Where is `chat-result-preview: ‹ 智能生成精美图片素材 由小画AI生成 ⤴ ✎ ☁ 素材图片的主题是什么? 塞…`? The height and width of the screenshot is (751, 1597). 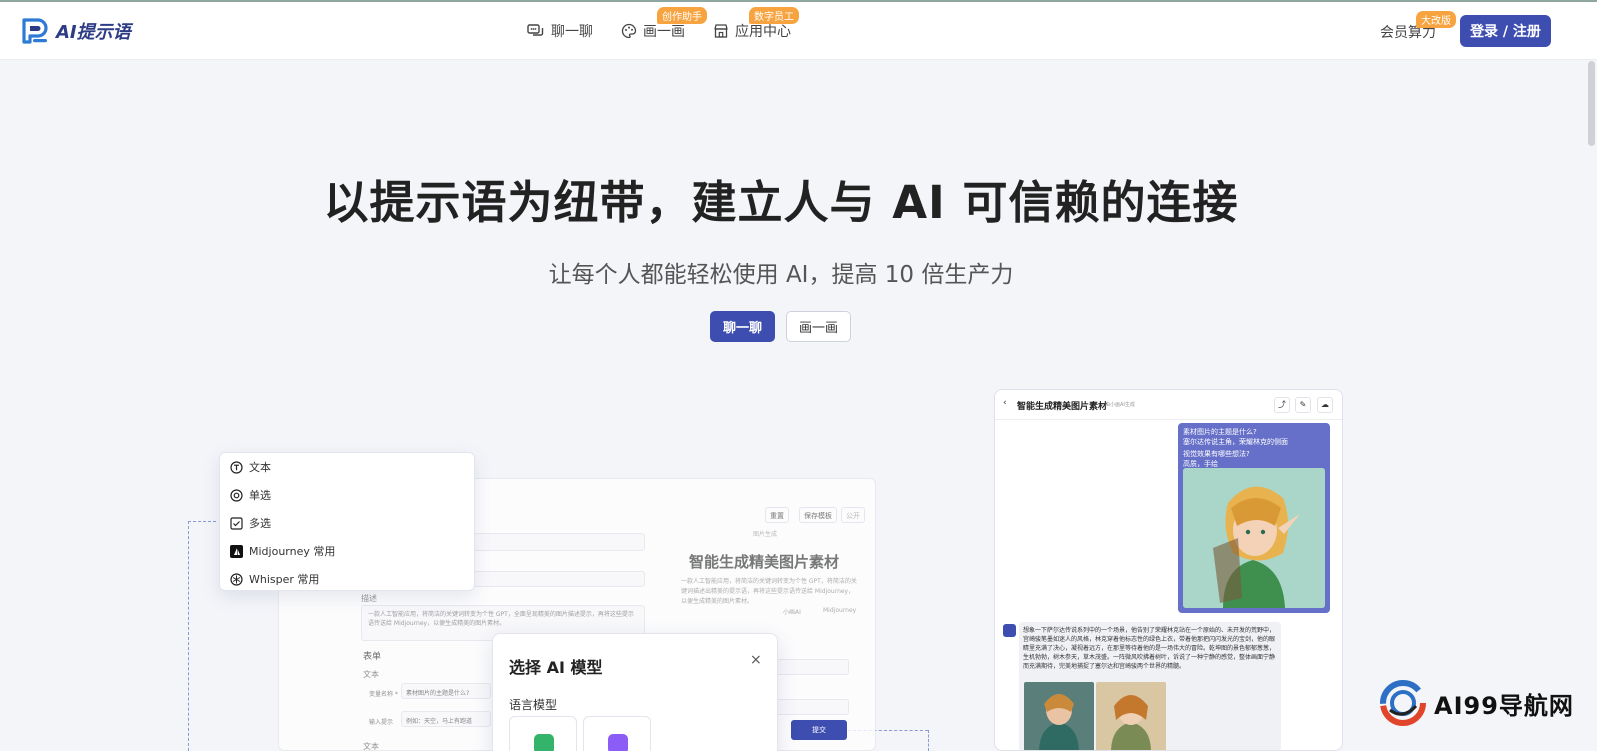 chat-result-preview: ‹ 智能生成精美图片素材 由小画AI生成 ⤴ ✎ ☁ 素材图片的主题是什么? 塞… is located at coordinates (1168, 570).